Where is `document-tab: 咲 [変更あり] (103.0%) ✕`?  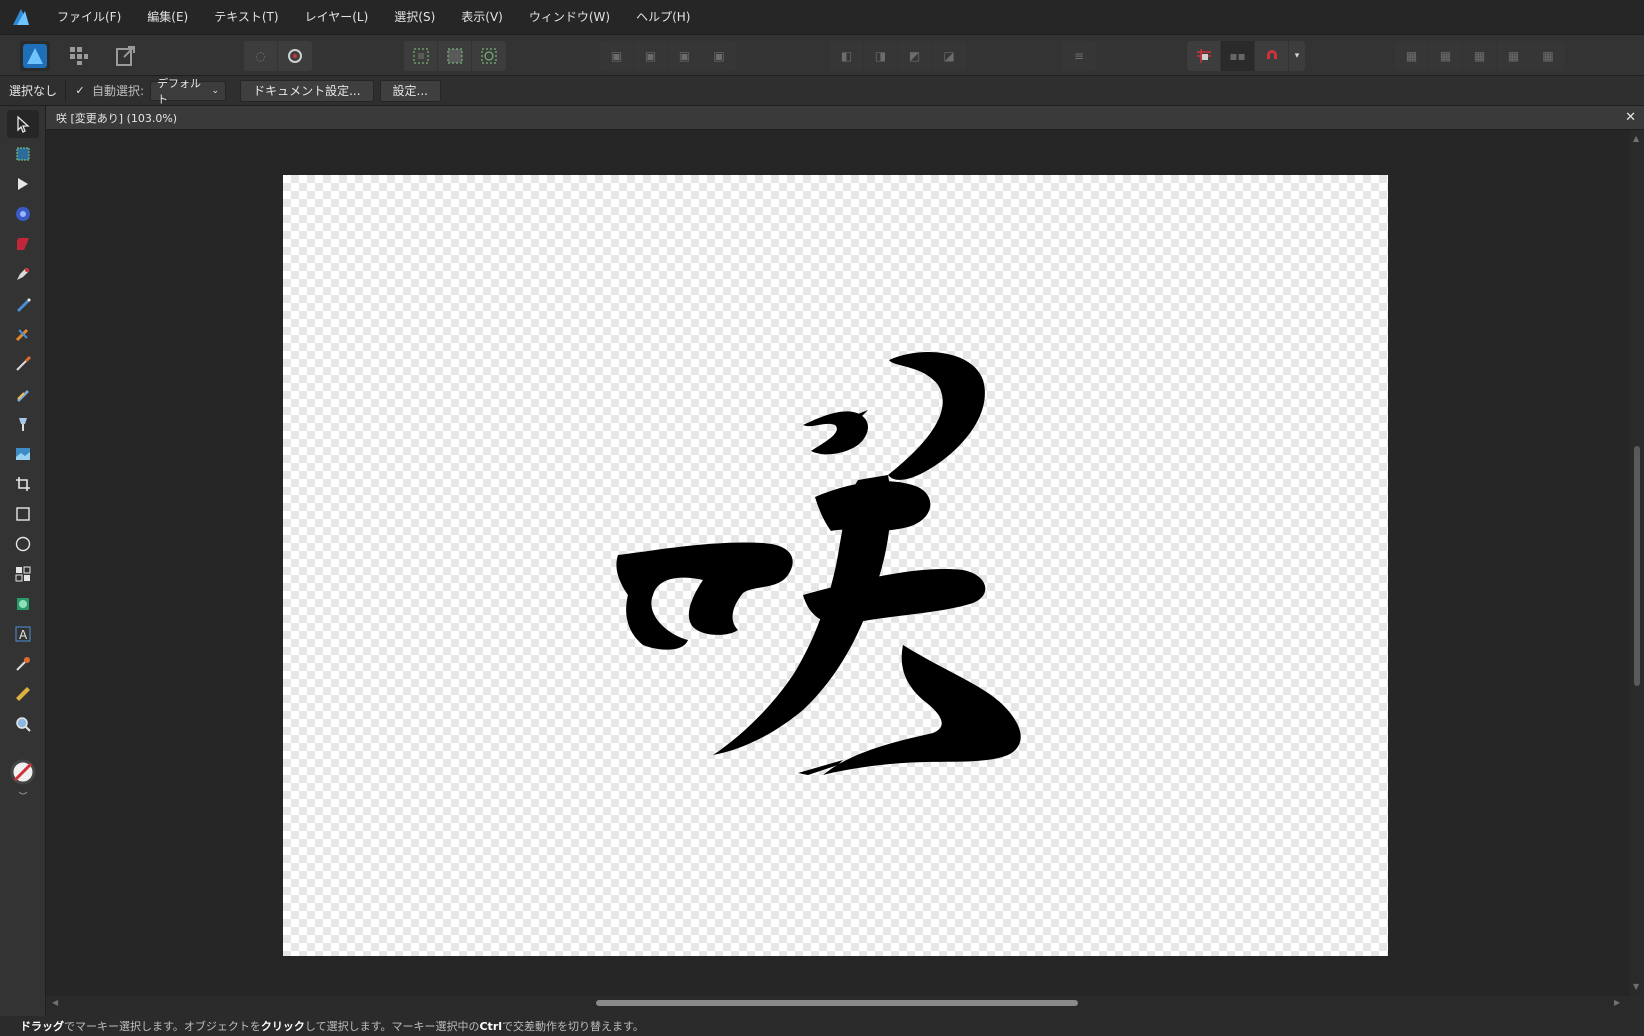
document-tab: 咲 [変更あり] (103.0%) ✕ is located at coordinates (845, 118).